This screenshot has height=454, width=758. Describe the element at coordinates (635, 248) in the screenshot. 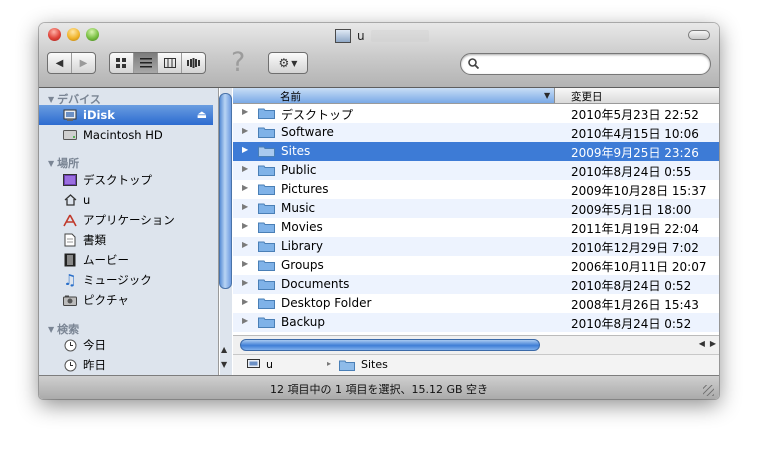

I see `file-modified-date: 2010年12月29日 7:02` at that location.